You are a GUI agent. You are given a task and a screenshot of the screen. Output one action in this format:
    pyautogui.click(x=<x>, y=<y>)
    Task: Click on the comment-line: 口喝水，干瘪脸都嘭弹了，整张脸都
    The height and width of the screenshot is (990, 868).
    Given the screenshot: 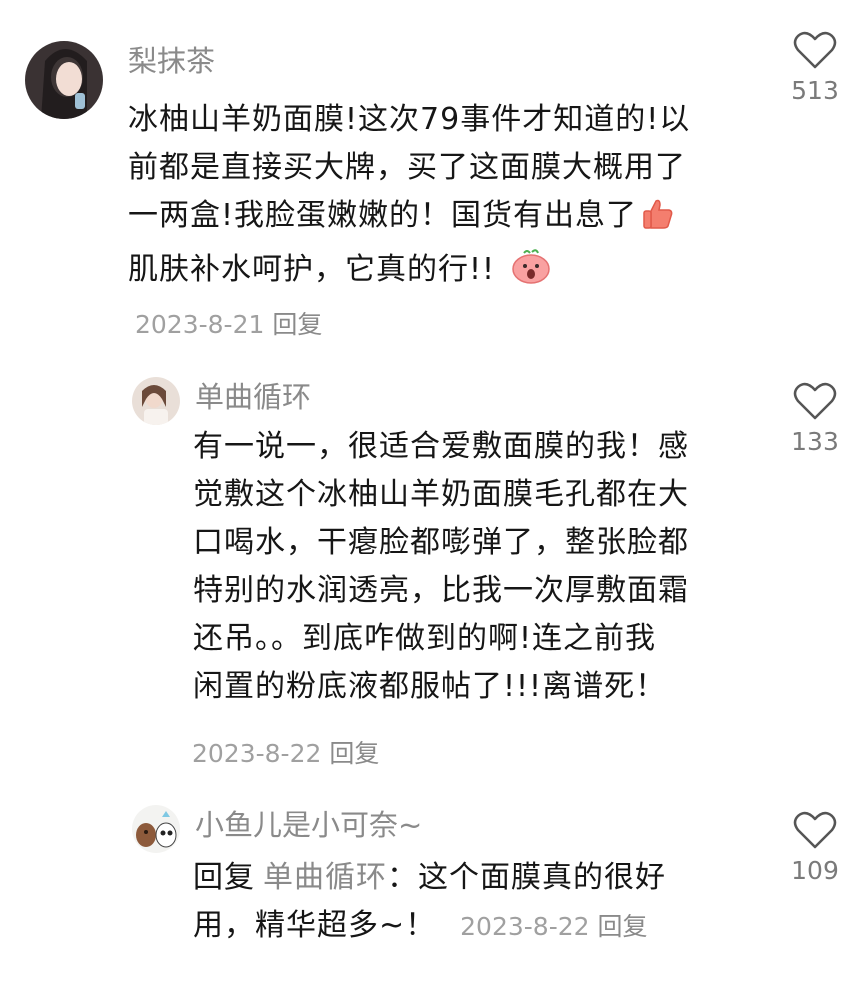 What is the action you would take?
    pyautogui.click(x=441, y=542)
    